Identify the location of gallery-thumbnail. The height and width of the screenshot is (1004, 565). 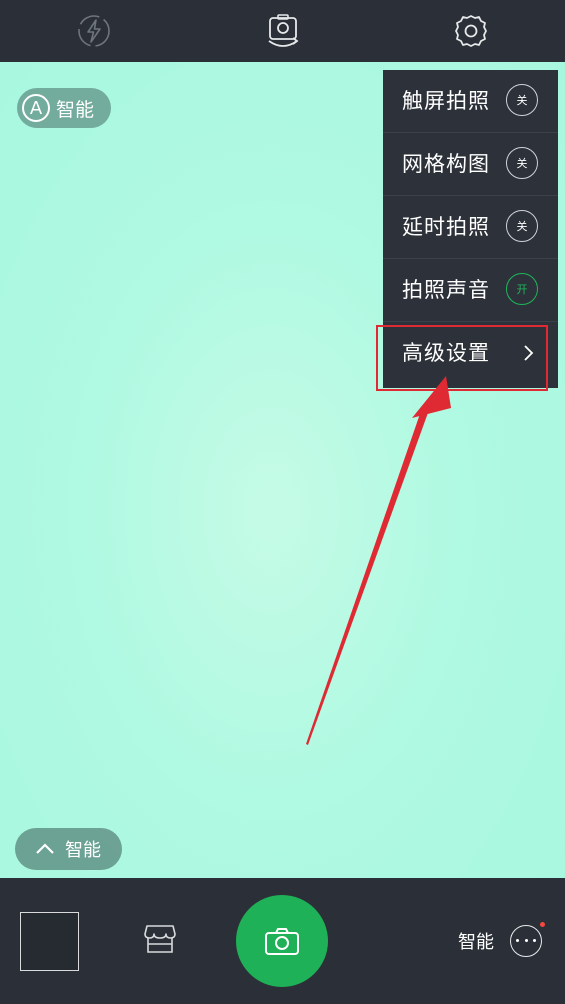
(49, 941).